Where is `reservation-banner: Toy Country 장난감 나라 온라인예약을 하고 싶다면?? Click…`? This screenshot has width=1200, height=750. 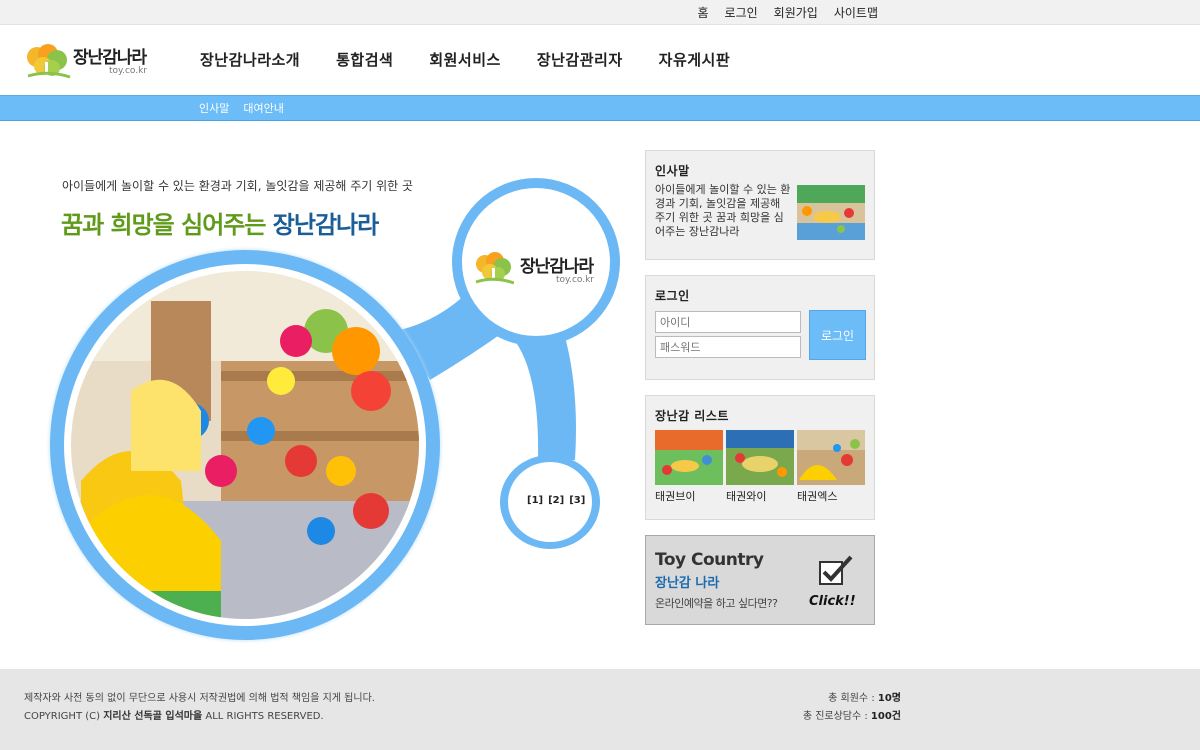 reservation-banner: Toy Country 장난감 나라 온라인예약을 하고 싶다면?? Click… is located at coordinates (760, 580).